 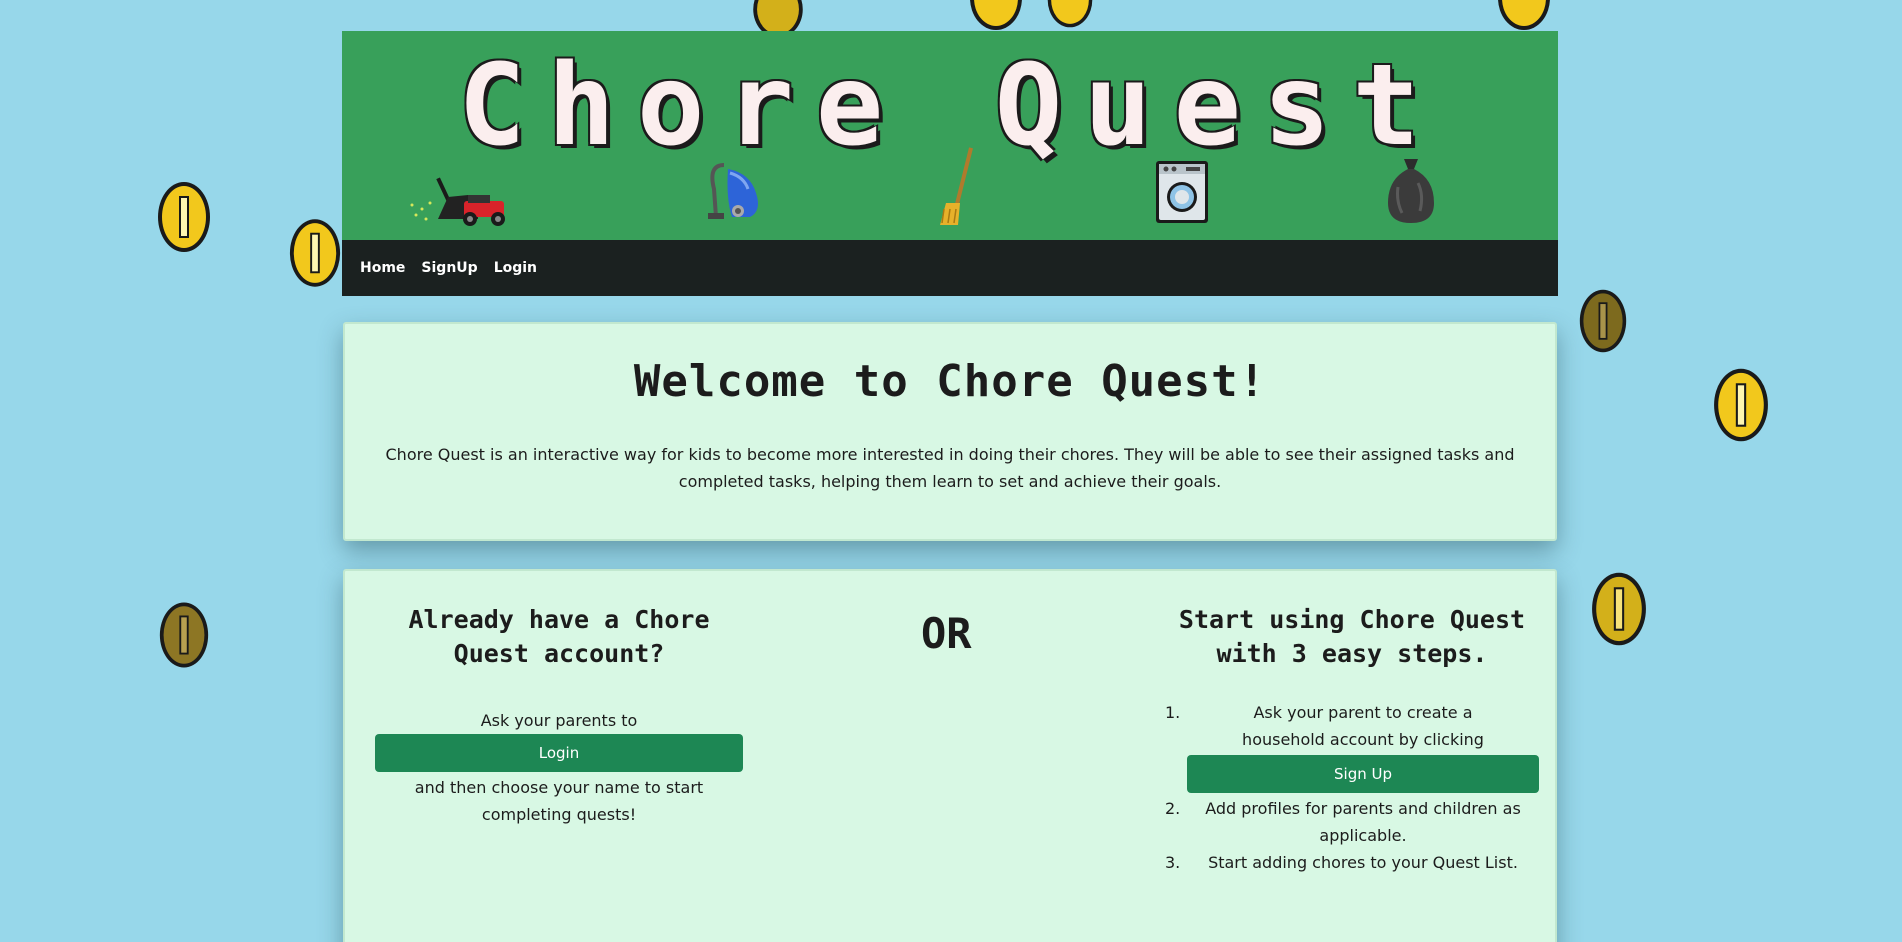 I want to click on washing-machine-icon, so click(x=1182, y=192).